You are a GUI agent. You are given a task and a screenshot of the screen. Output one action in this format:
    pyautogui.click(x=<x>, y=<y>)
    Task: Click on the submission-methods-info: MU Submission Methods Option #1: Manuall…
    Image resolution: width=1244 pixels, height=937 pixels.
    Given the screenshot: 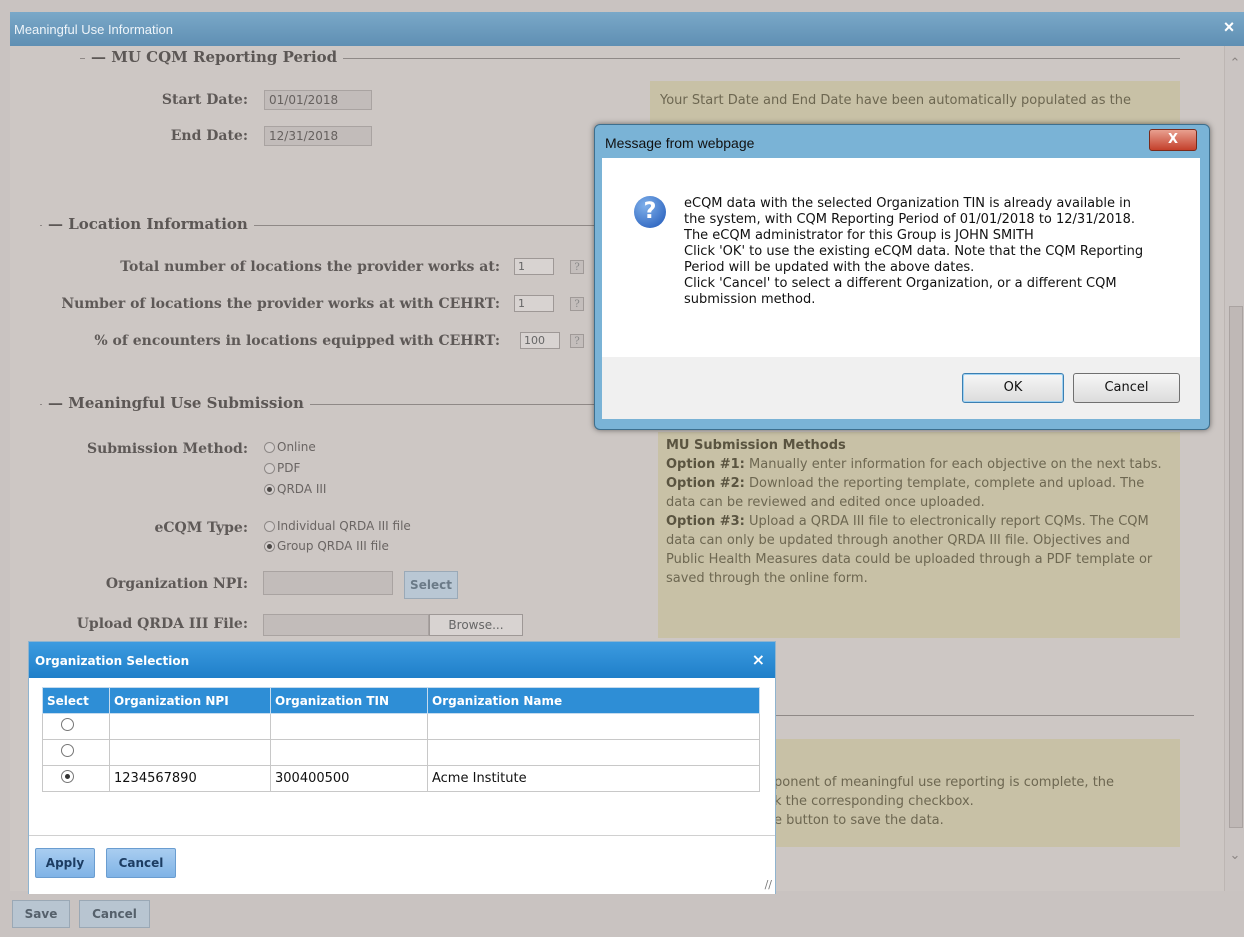 What is the action you would take?
    pyautogui.click(x=919, y=535)
    